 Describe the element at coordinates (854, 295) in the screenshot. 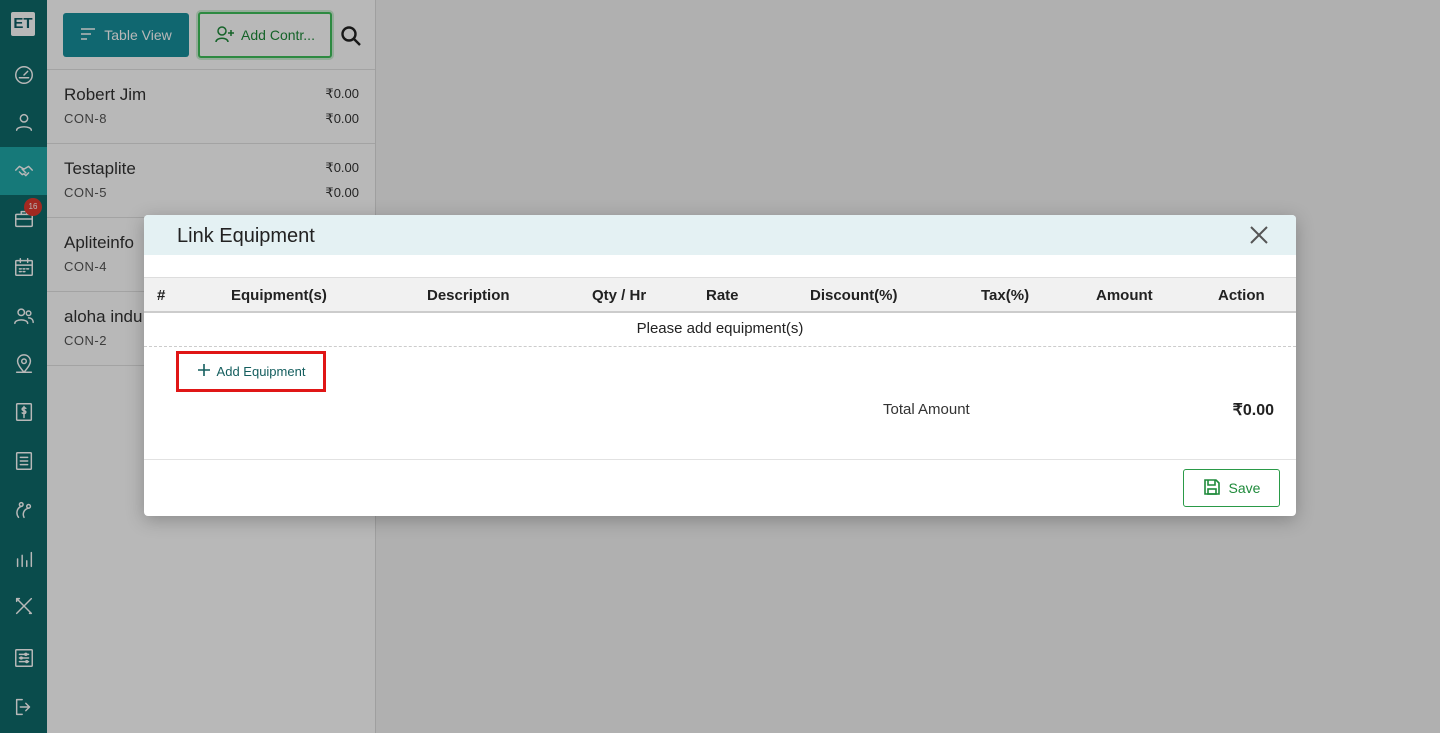

I see `column-header: Discount(%)` at that location.